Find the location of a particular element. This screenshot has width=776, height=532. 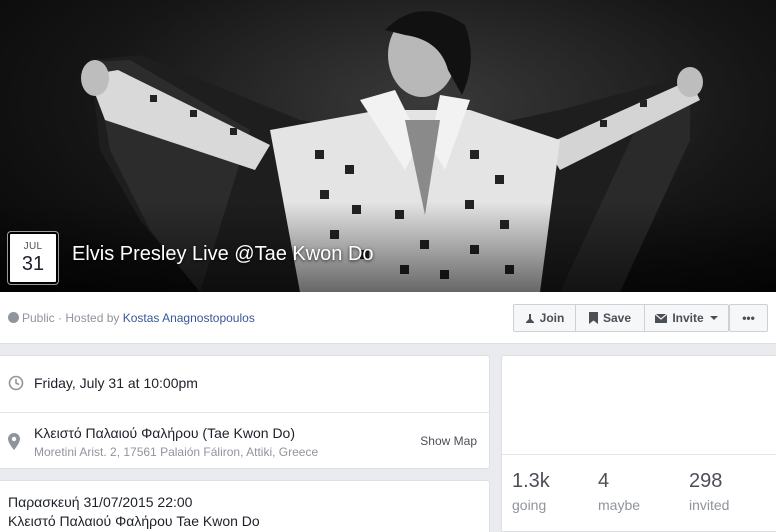

globe-icon is located at coordinates (13, 317).